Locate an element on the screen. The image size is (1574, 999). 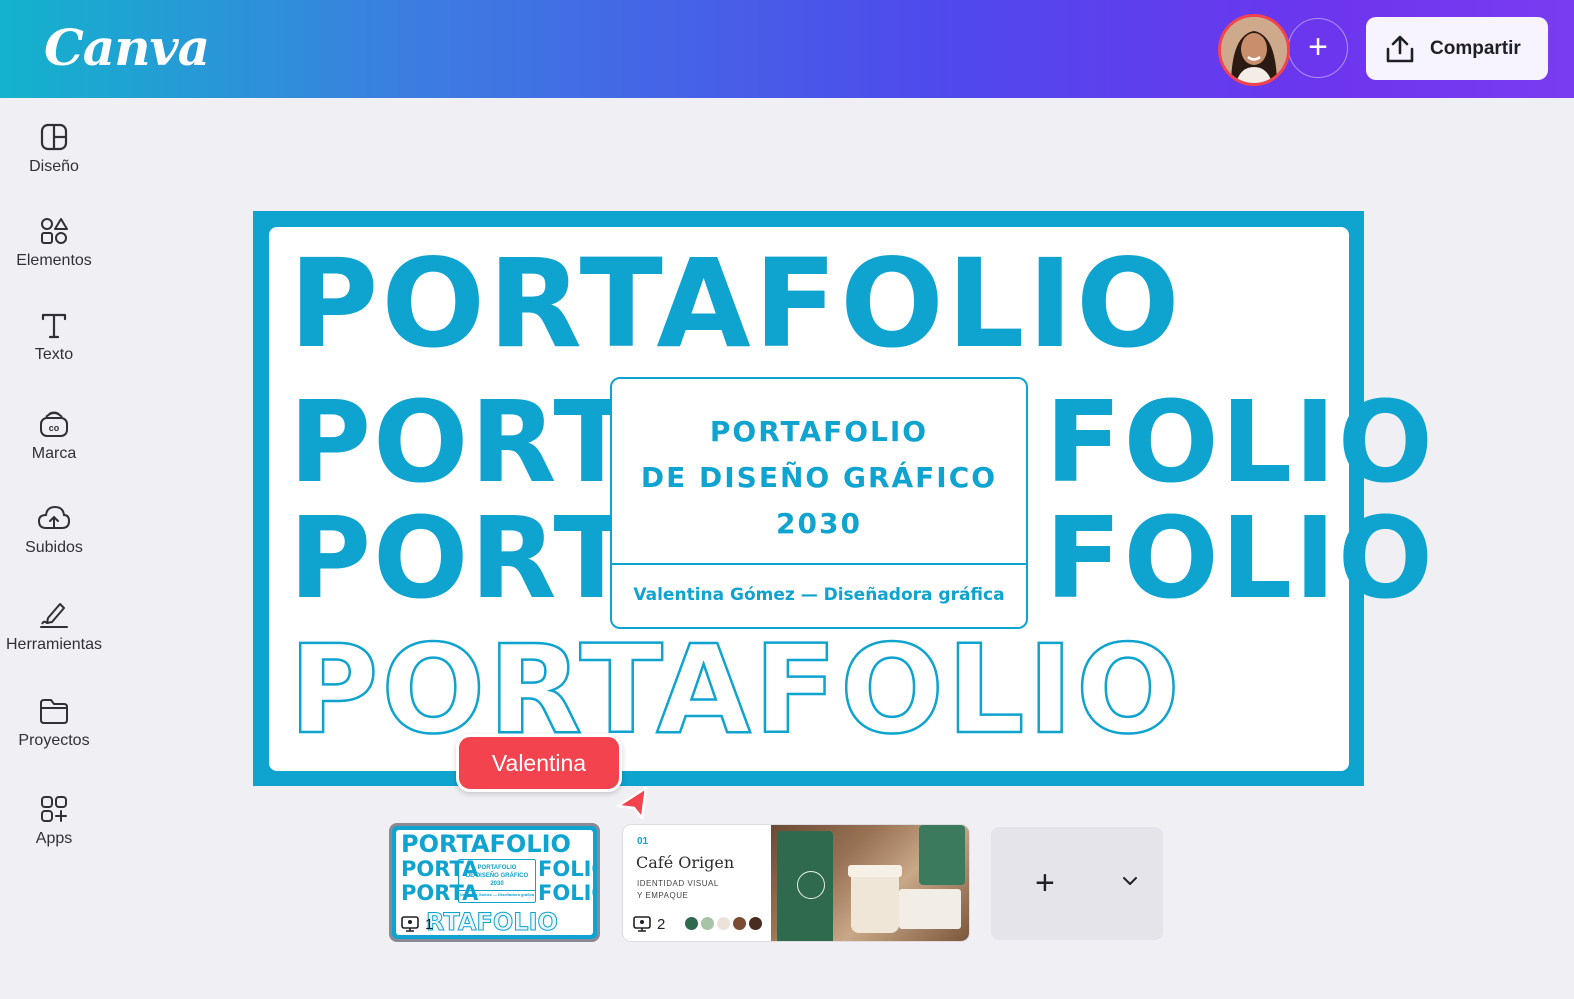
brand-icon: co is located at coordinates (54, 424).